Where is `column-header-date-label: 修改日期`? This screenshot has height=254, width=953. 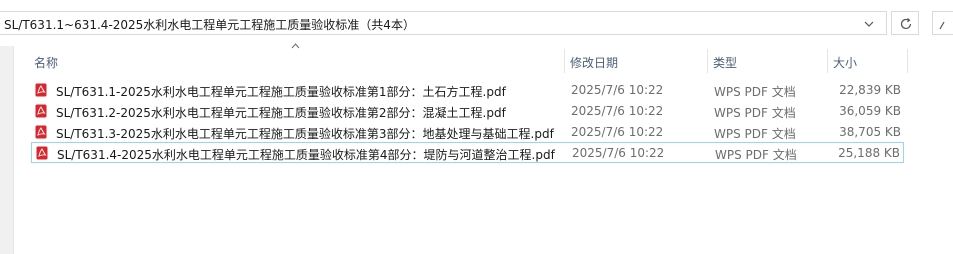
column-header-date-label: 修改日期 is located at coordinates (594, 63).